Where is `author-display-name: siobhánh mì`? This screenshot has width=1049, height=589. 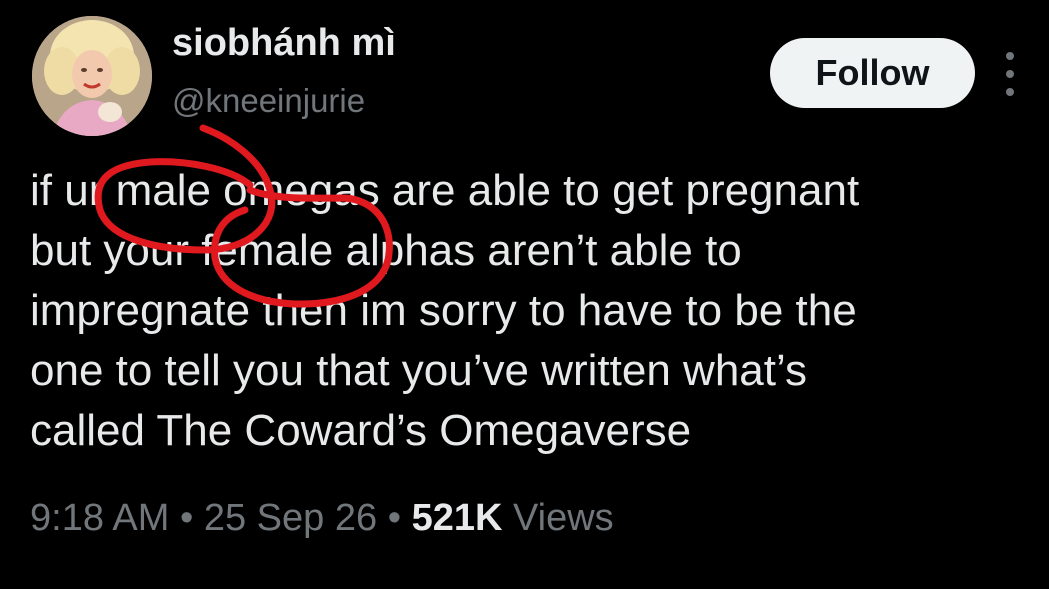 author-display-name: siobhánh mì is located at coordinates (284, 43).